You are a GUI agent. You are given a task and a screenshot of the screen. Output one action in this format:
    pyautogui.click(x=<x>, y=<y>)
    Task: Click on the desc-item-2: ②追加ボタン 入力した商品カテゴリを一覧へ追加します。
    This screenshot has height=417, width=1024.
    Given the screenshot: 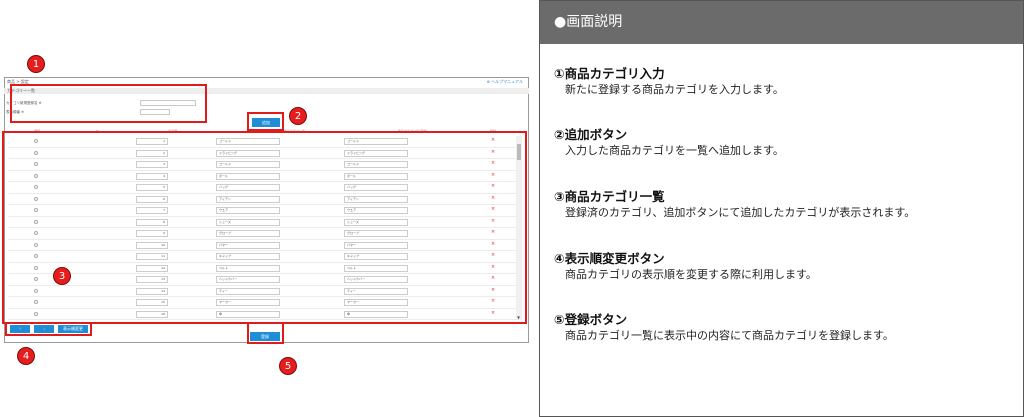 What is the action you would take?
    pyautogui.click(x=669, y=142)
    